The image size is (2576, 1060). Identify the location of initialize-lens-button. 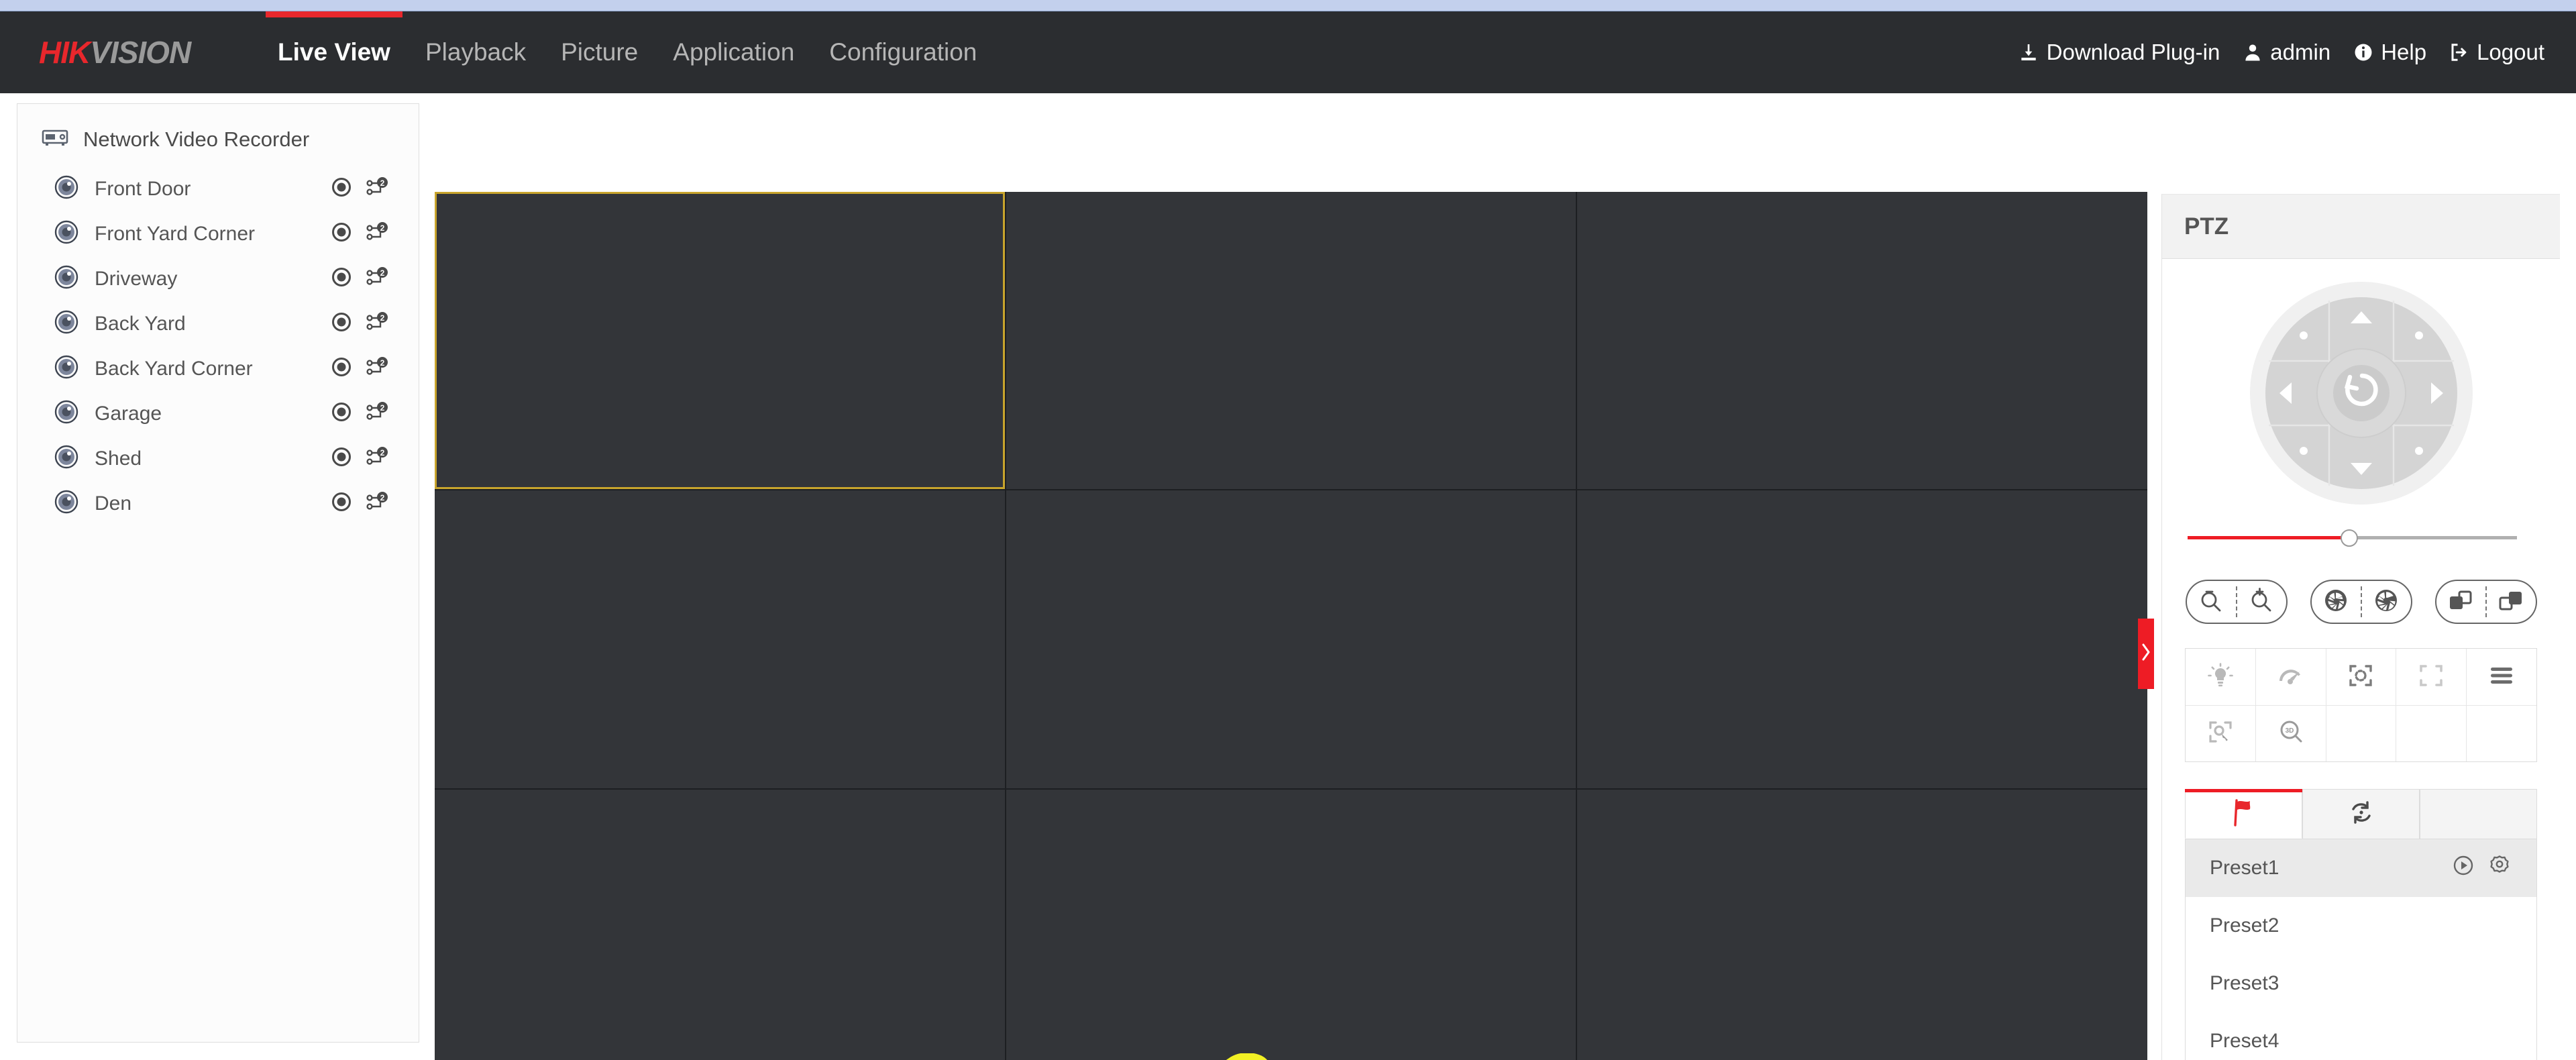
(2431, 677).